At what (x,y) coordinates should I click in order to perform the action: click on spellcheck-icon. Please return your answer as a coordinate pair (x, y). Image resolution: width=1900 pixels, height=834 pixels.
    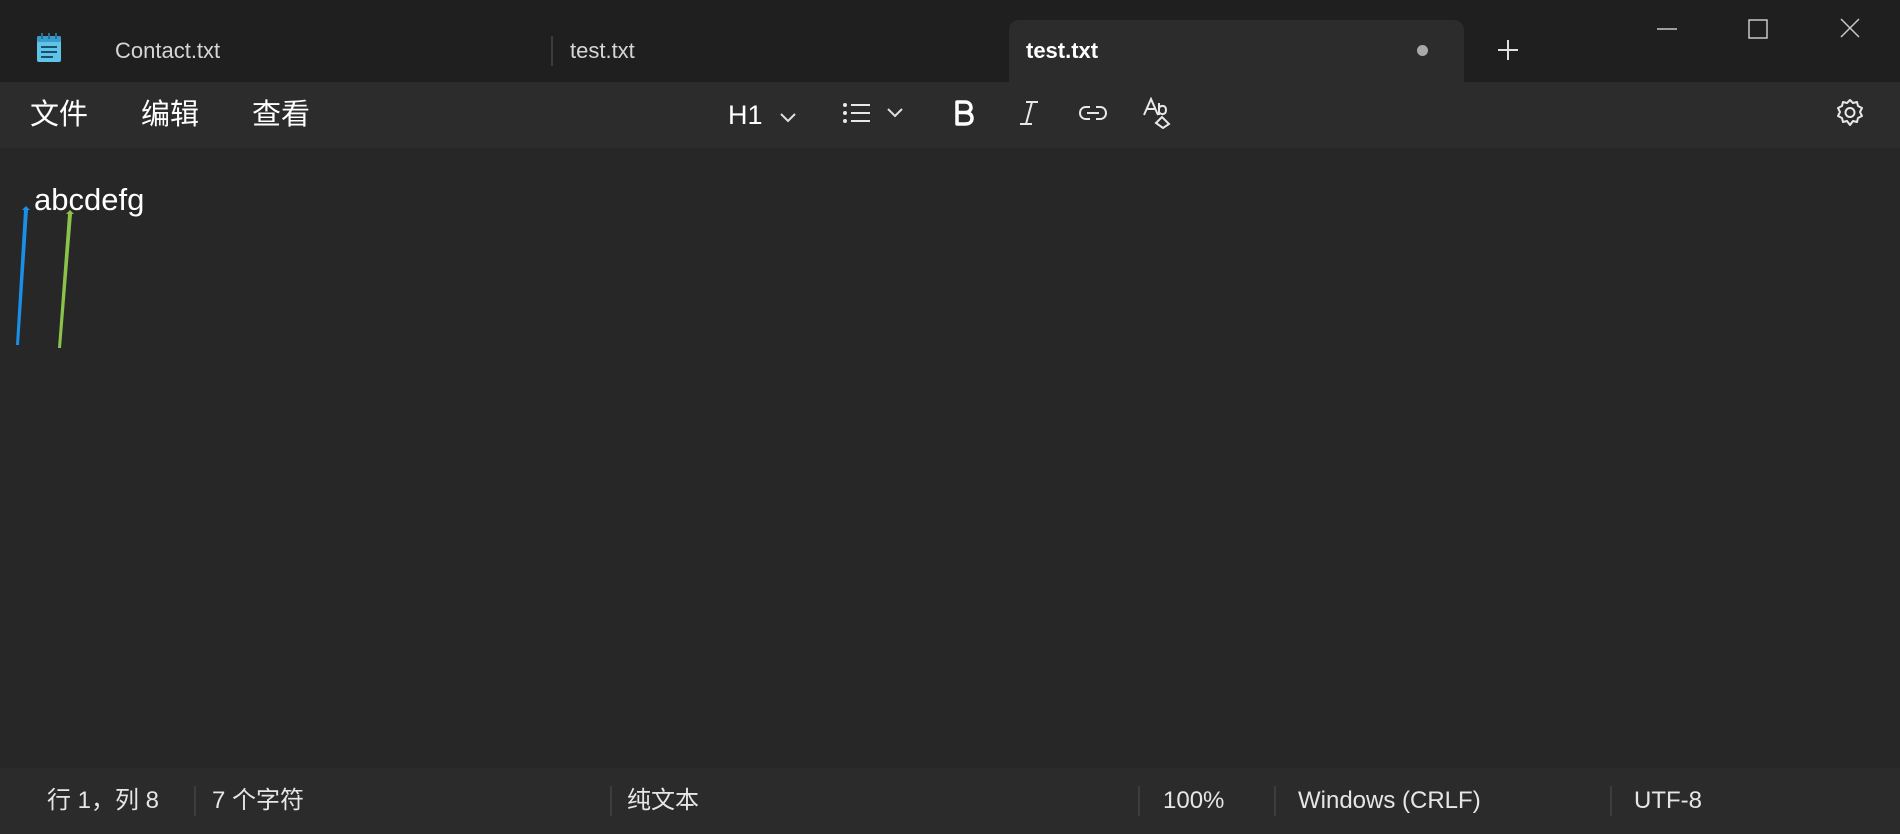
    Looking at the image, I should click on (1158, 115).